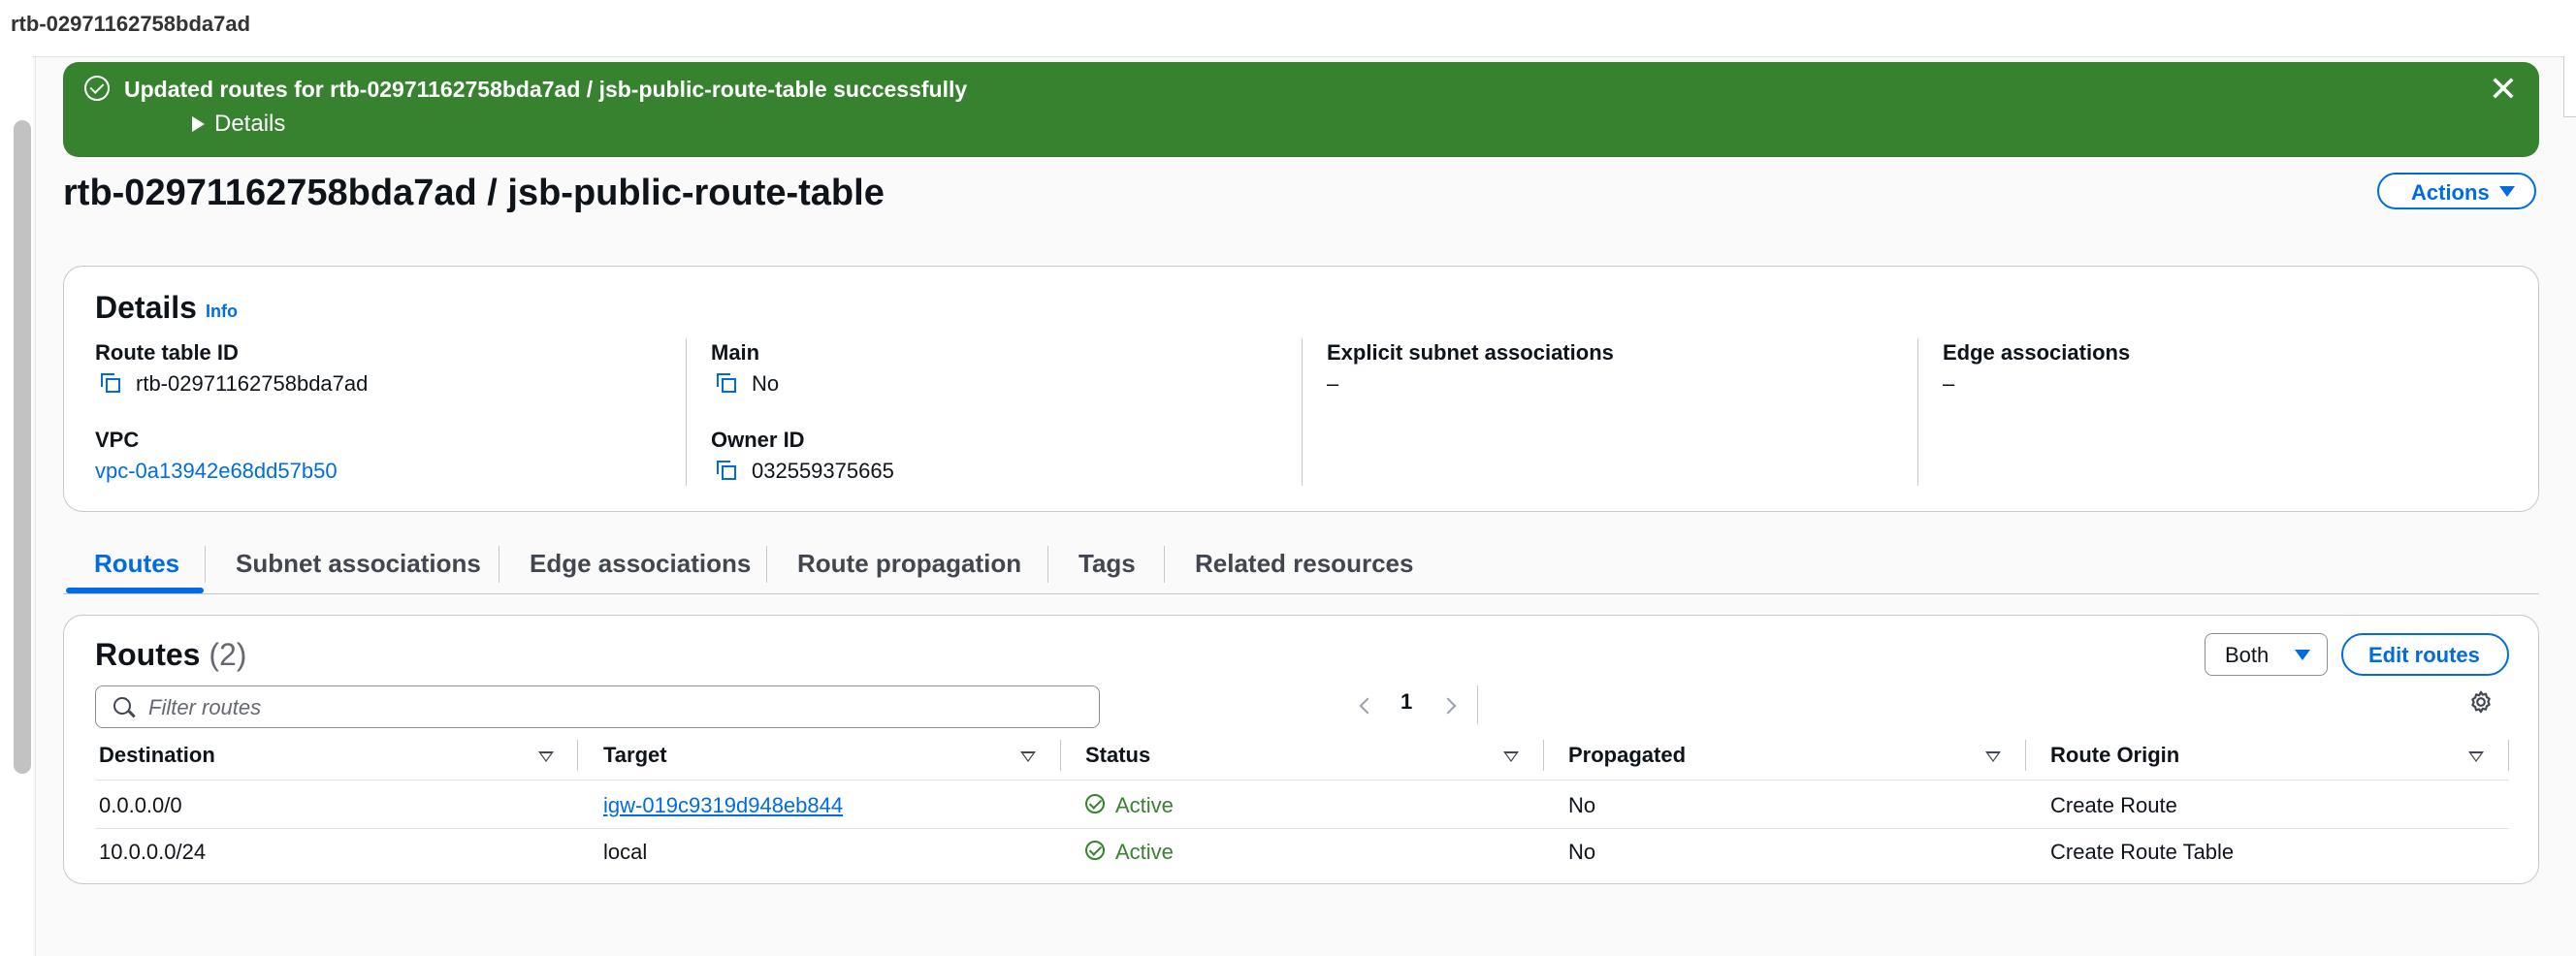 This screenshot has height=956, width=2576. Describe the element at coordinates (1477, 704) in the screenshot. I see `pager-divider` at that location.